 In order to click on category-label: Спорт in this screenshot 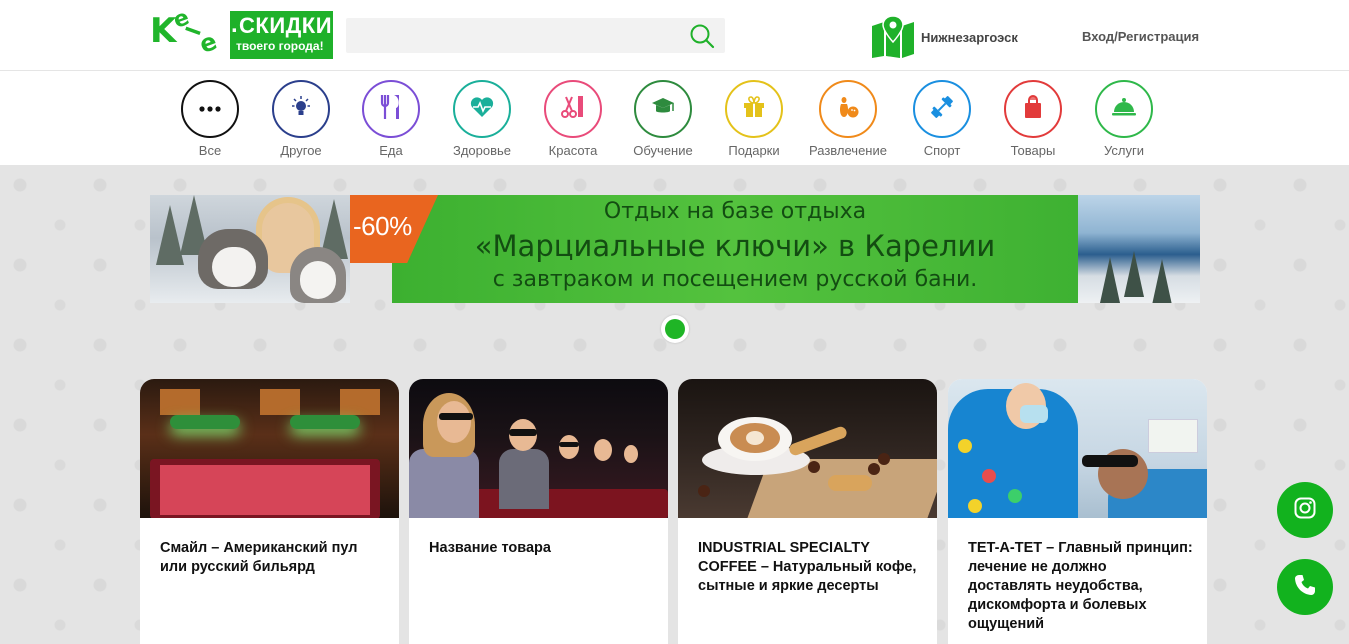, I will do `click(942, 150)`.